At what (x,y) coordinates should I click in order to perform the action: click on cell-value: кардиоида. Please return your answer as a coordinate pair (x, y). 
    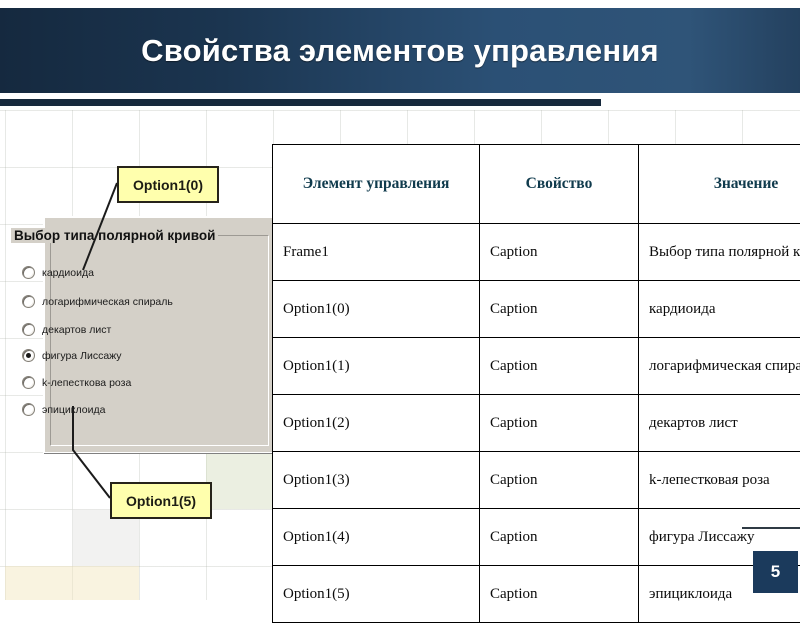
    Looking at the image, I should click on (719, 309).